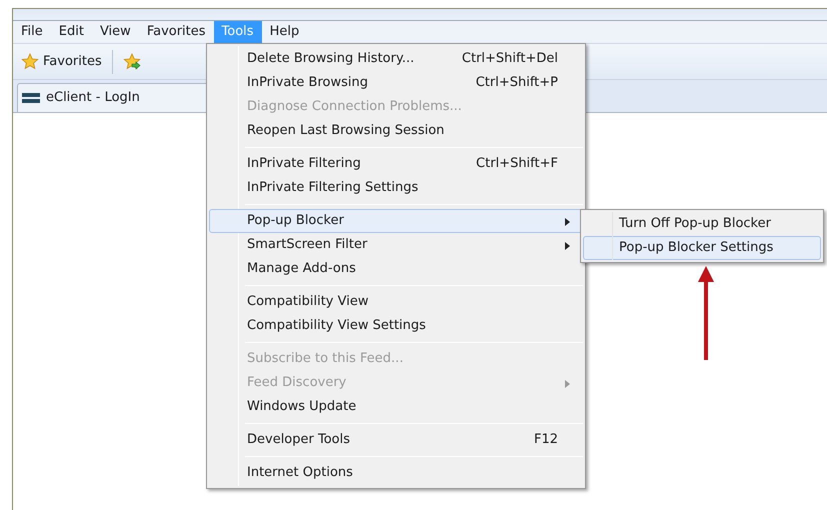  What do you see at coordinates (396, 59) in the screenshot?
I see `menu-item: Delete Browsing History... Ctrl+Shift+Del` at bounding box center [396, 59].